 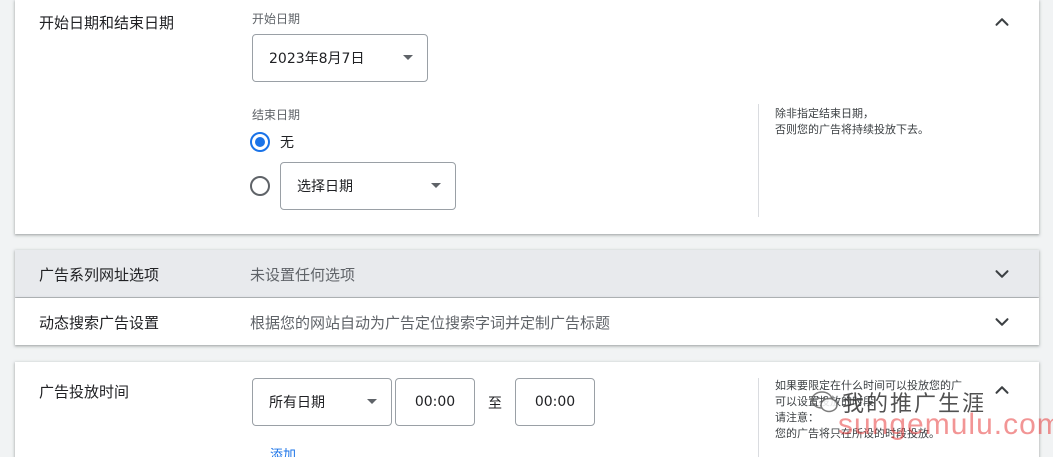 I want to click on end-date-label: 结束日期, so click(x=276, y=115).